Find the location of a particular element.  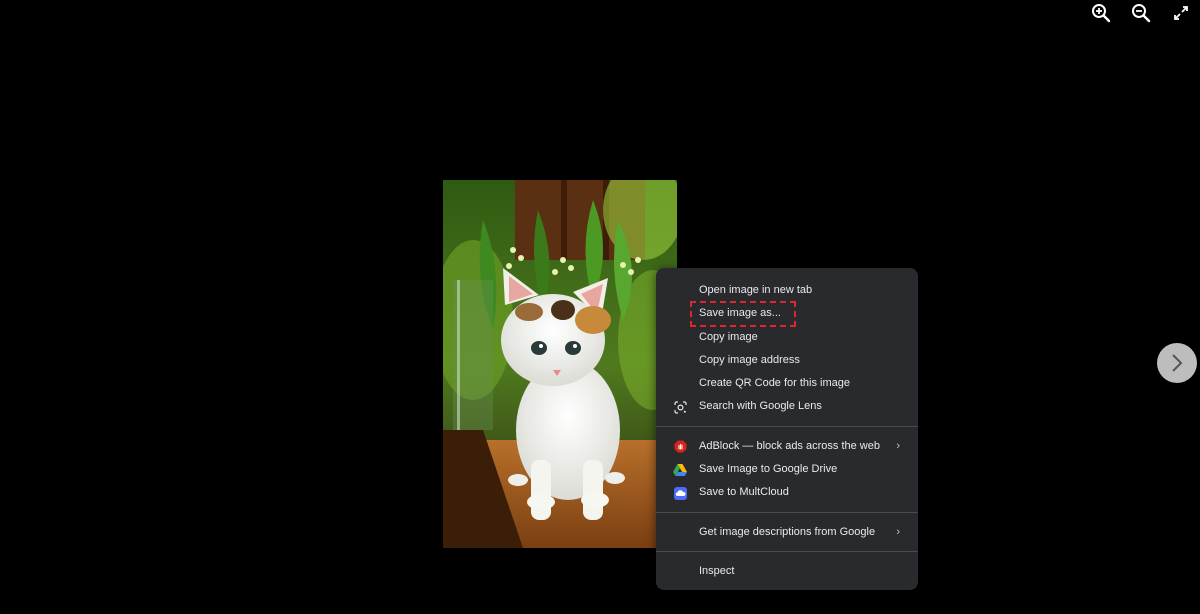

zoom-in-button is located at coordinates (1101, 13).